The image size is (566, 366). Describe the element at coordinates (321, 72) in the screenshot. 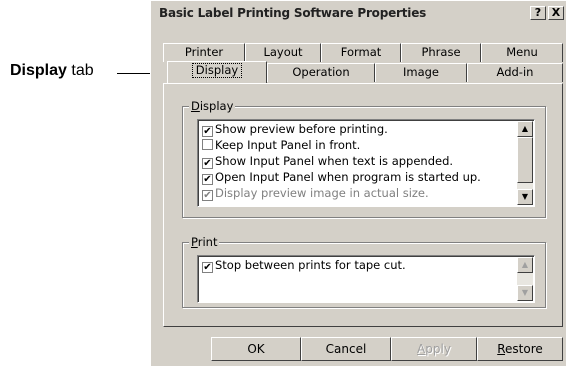

I see `tab-operation: Operation` at that location.